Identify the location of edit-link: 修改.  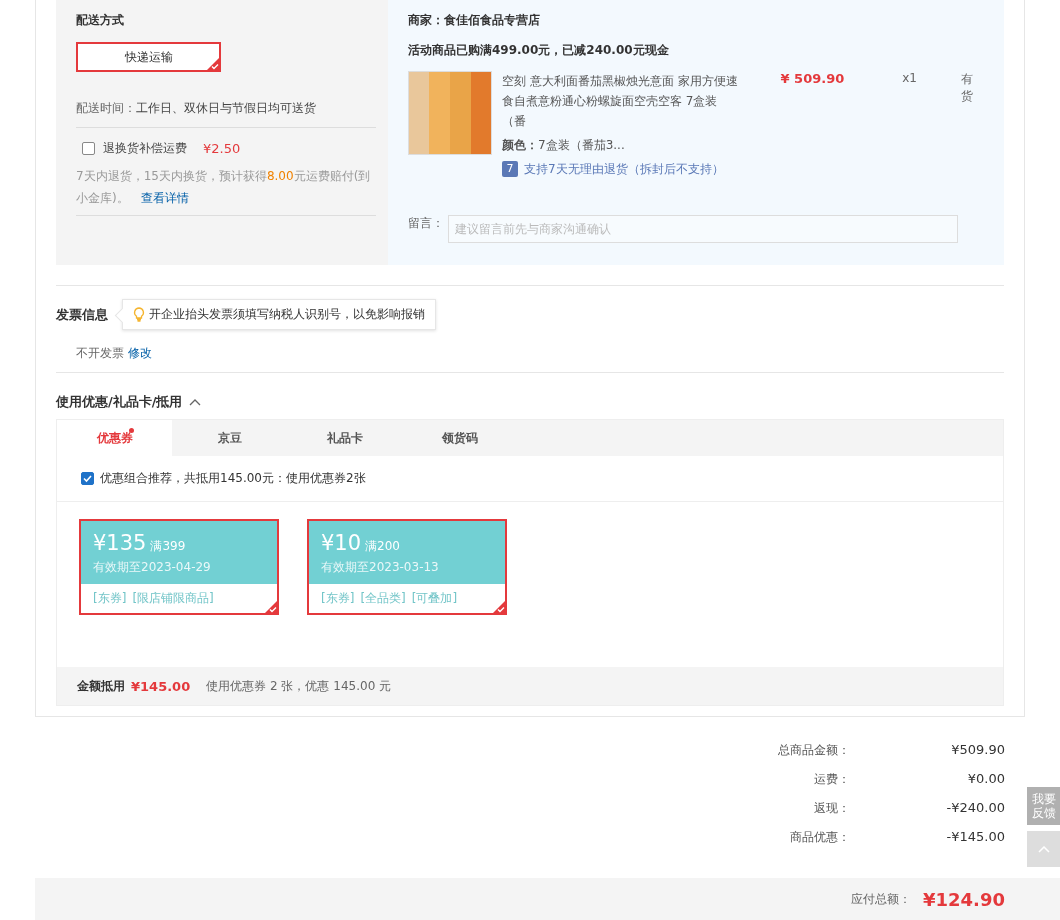
(139, 353).